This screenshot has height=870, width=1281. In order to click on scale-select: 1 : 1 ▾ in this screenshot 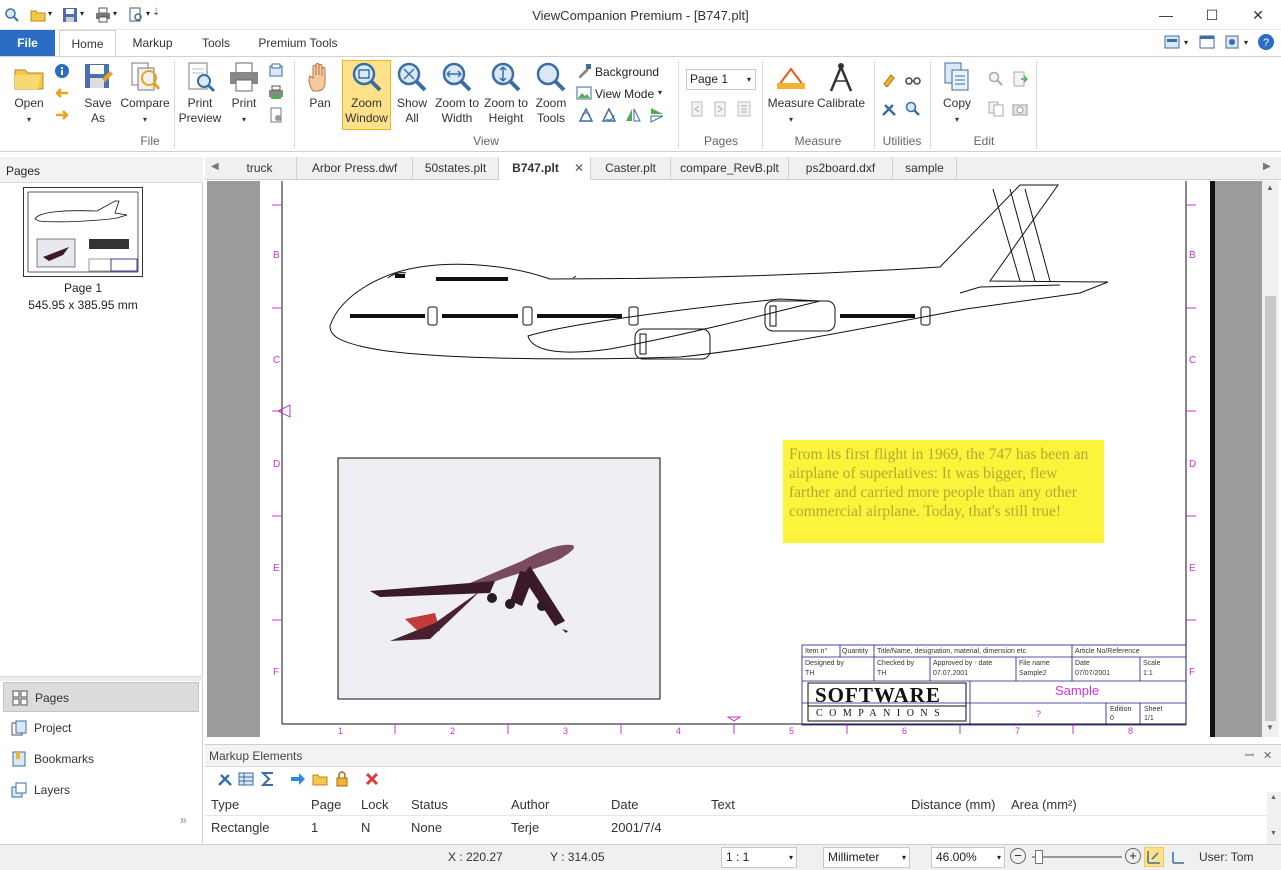, I will do `click(759, 857)`.